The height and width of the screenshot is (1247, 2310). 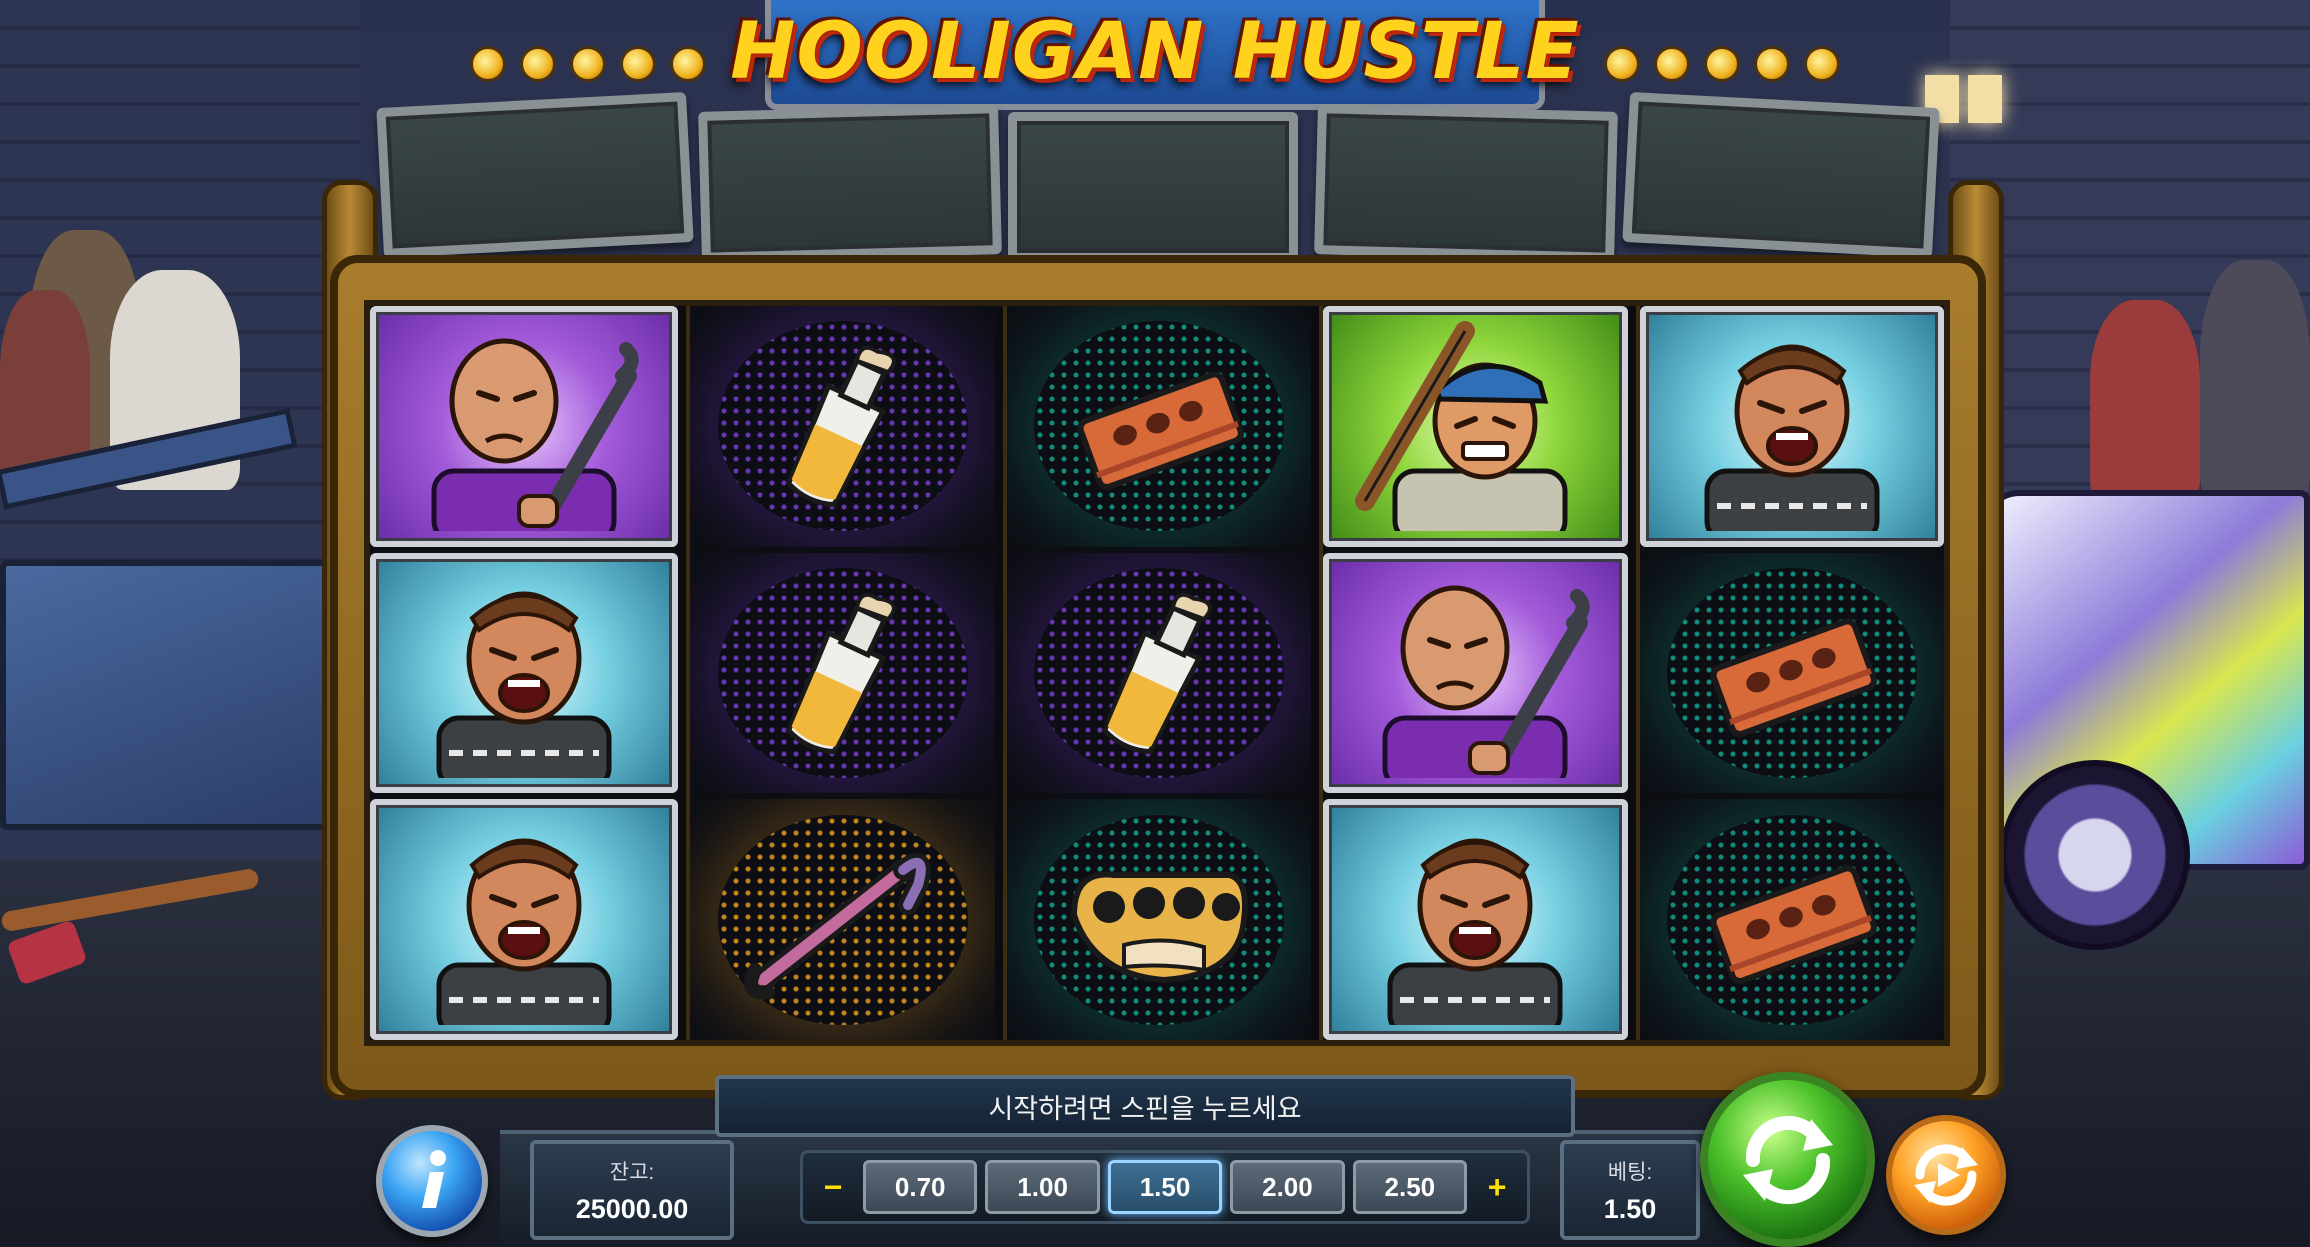 What do you see at coordinates (920, 1187) in the screenshot?
I see `bet-option: 0.70` at bounding box center [920, 1187].